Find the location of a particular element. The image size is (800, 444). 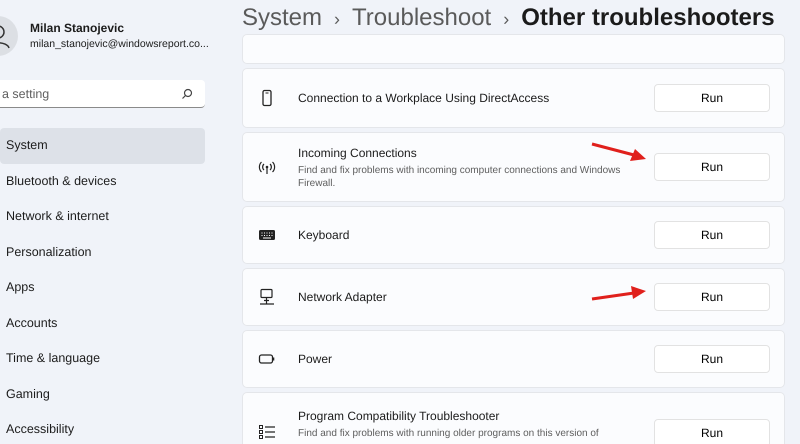

sidebar-item: Accessibility is located at coordinates (102, 428).